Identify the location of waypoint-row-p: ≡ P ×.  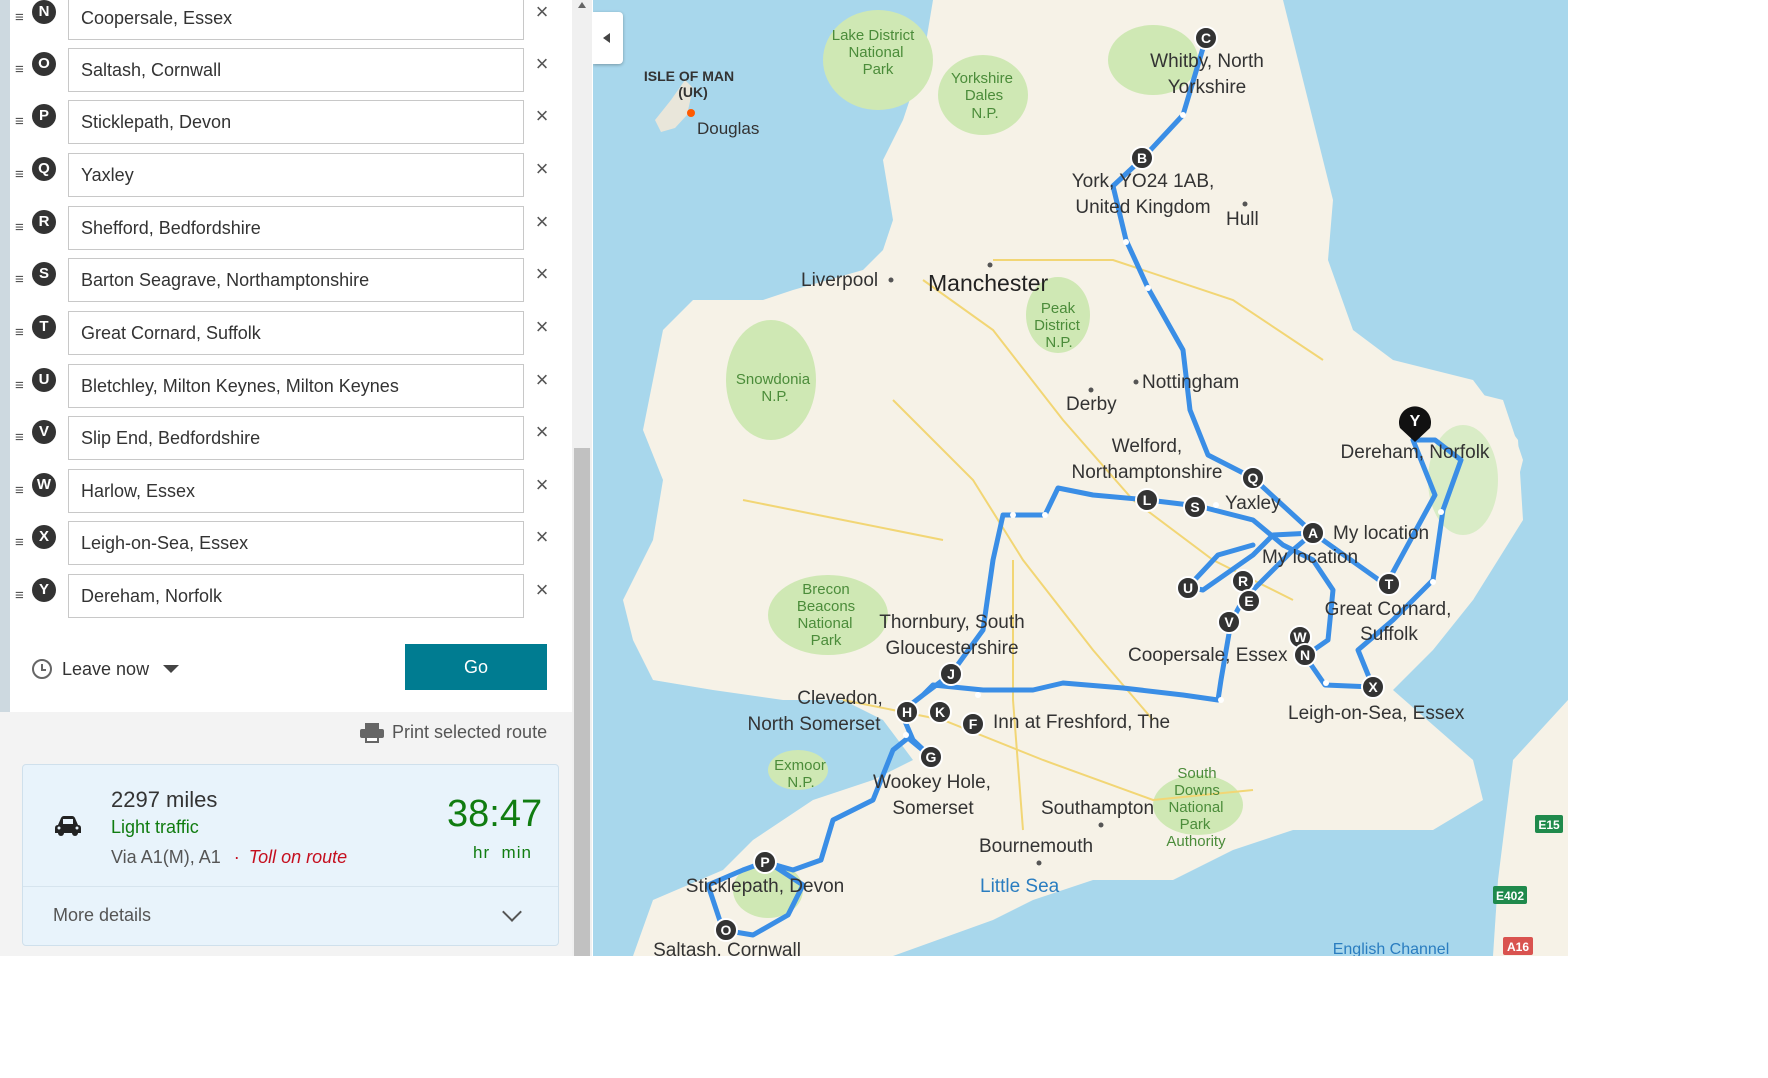
(291, 126).